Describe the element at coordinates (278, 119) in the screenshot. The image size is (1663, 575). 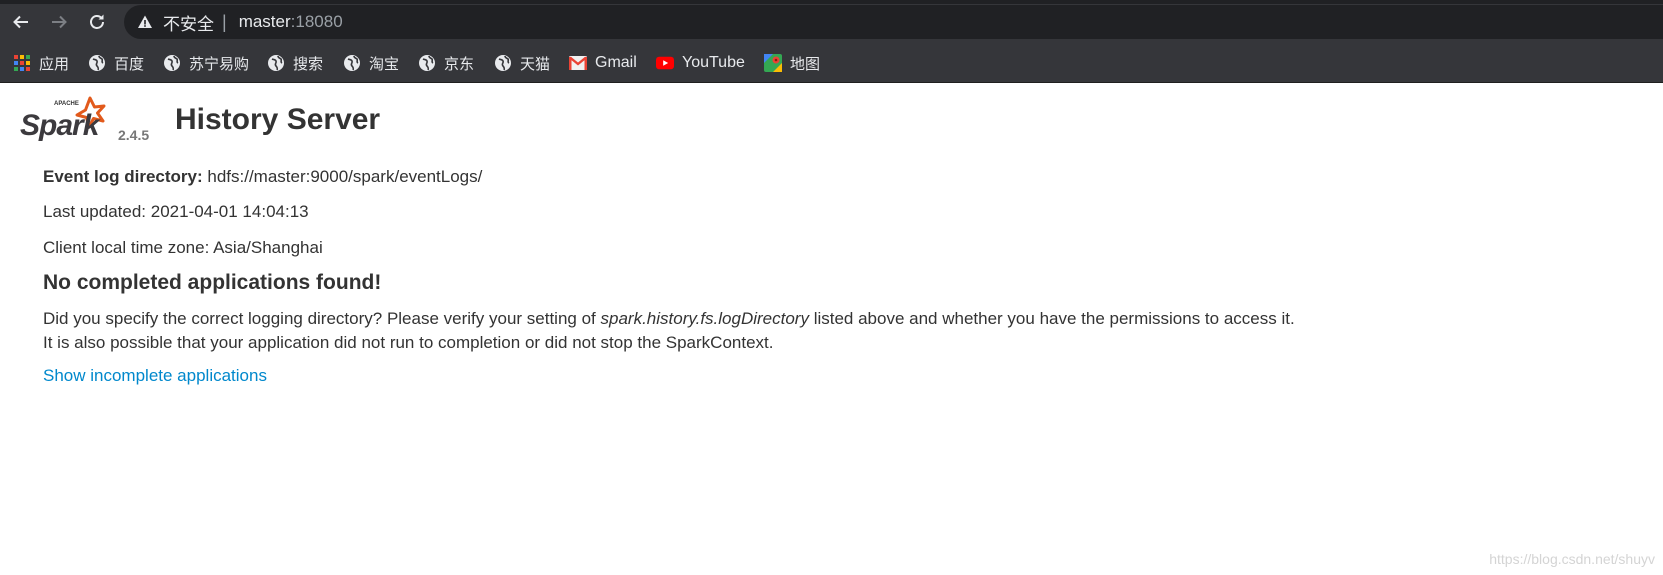
I see `page-title: History Server` at that location.